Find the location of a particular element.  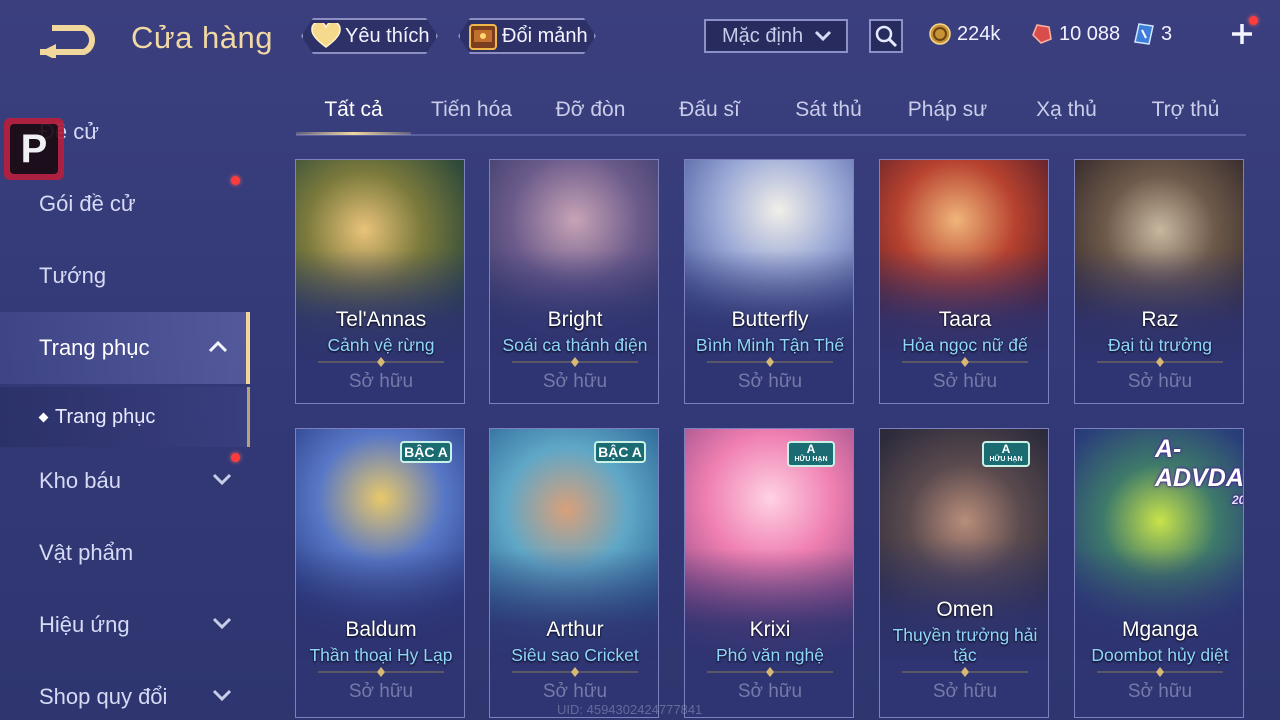

sidebar-item-label: Vật phẩm is located at coordinates (86, 552).